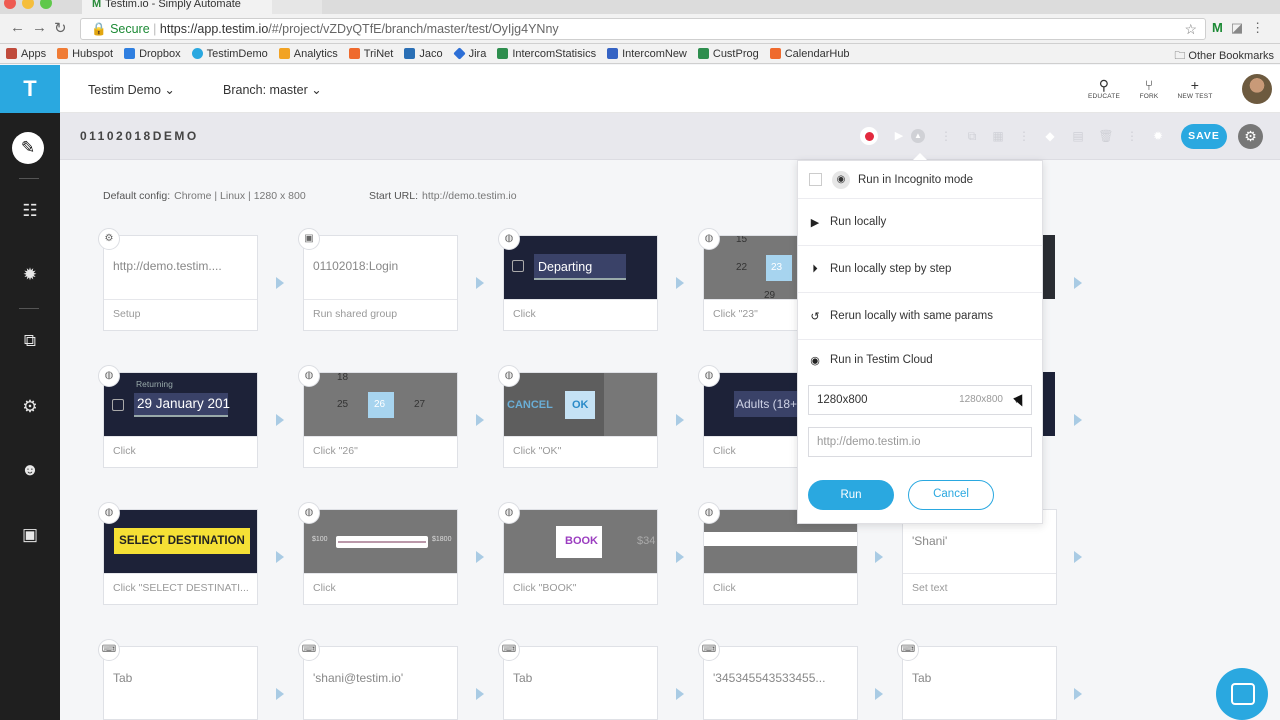 This screenshot has height=720, width=1280. Describe the element at coordinates (380, 283) in the screenshot. I see `step-card: 01102018:Login Run shared group` at that location.